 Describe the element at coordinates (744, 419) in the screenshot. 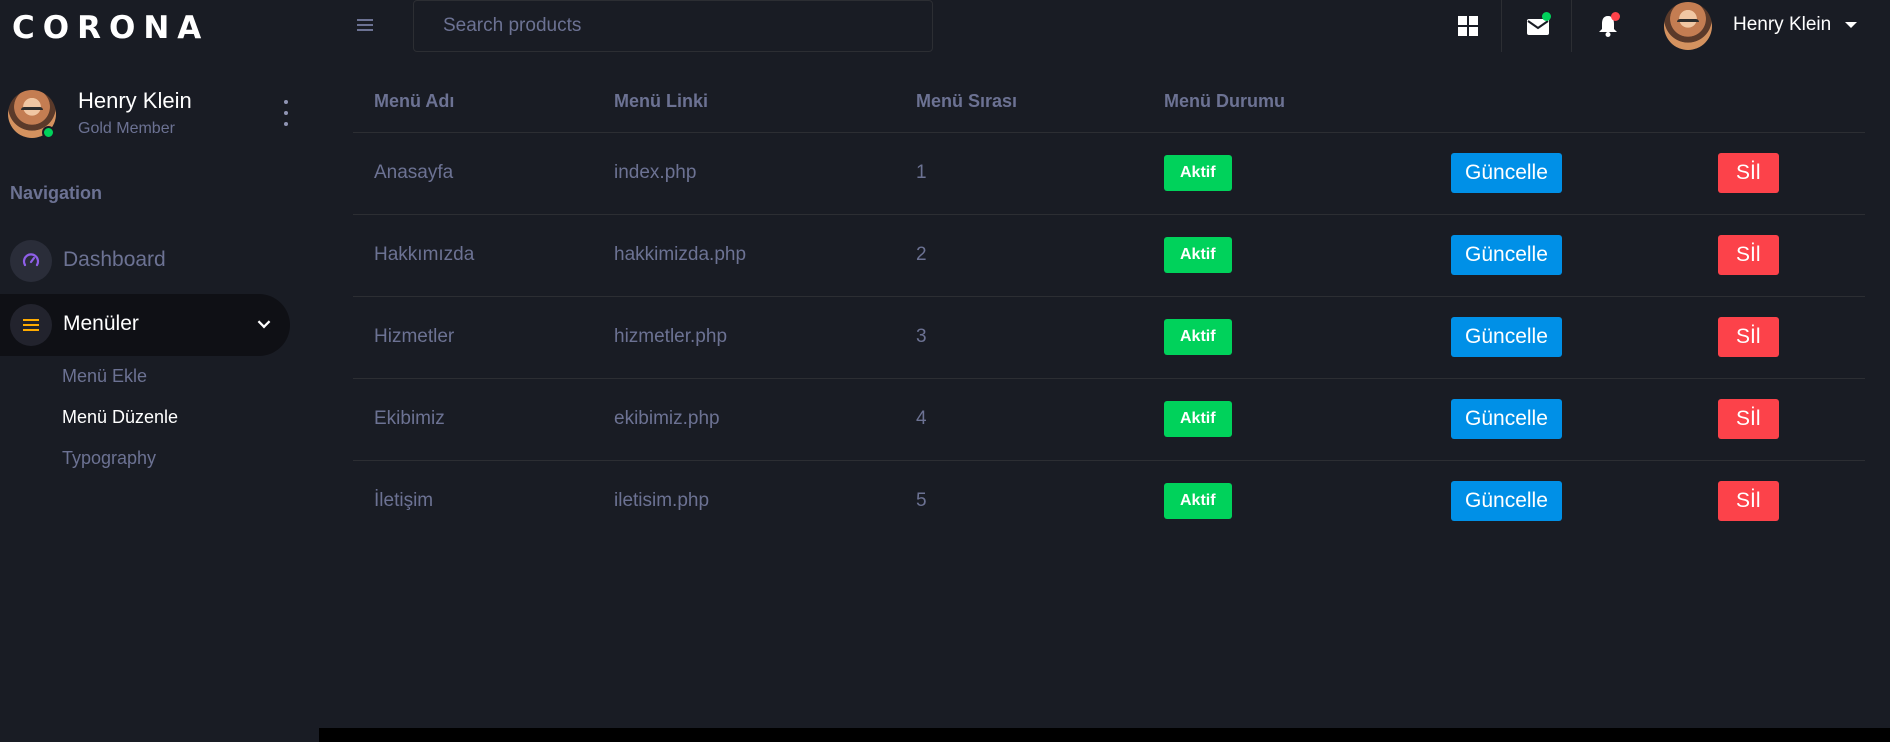

I see `menu-link: ekibimiz.php` at that location.